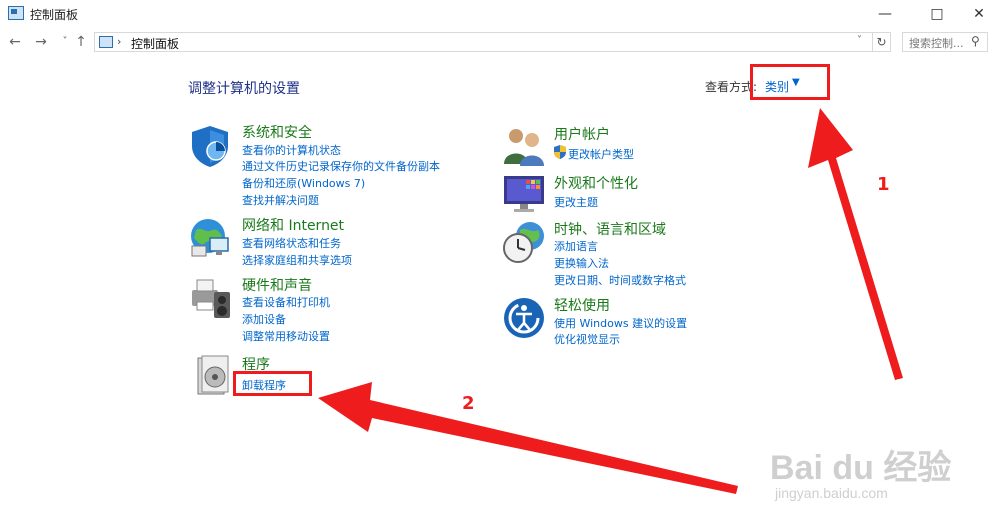  I want to click on minimize-button: —, so click(885, 14).